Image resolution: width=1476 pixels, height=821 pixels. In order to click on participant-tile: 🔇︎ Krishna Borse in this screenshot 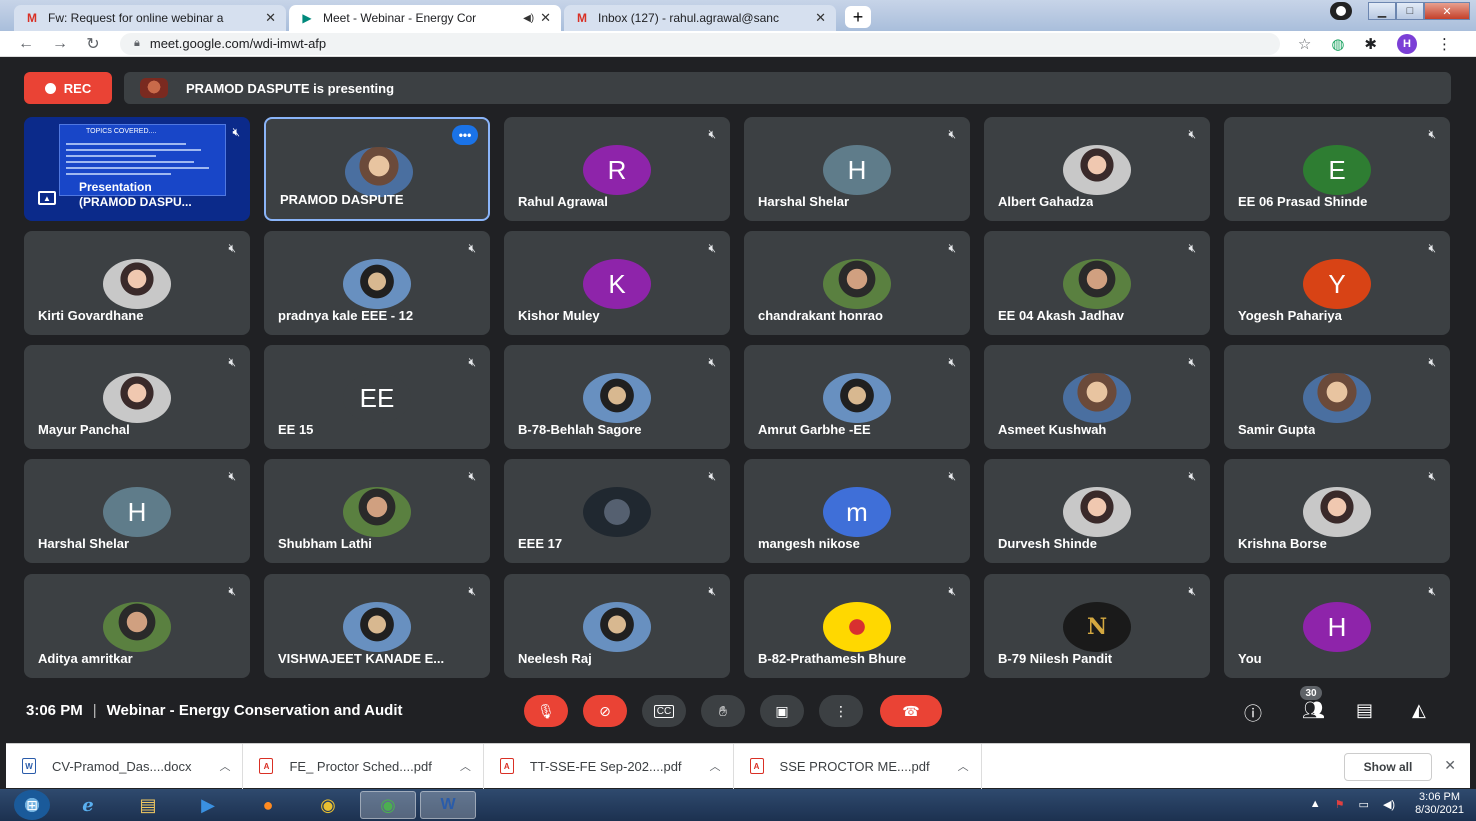, I will do `click(1337, 511)`.